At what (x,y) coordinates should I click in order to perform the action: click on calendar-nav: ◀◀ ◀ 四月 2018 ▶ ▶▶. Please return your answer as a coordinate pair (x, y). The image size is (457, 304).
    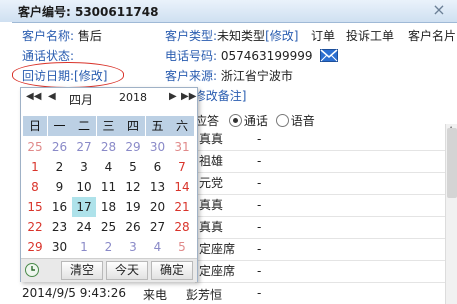
    Looking at the image, I should click on (109, 99).